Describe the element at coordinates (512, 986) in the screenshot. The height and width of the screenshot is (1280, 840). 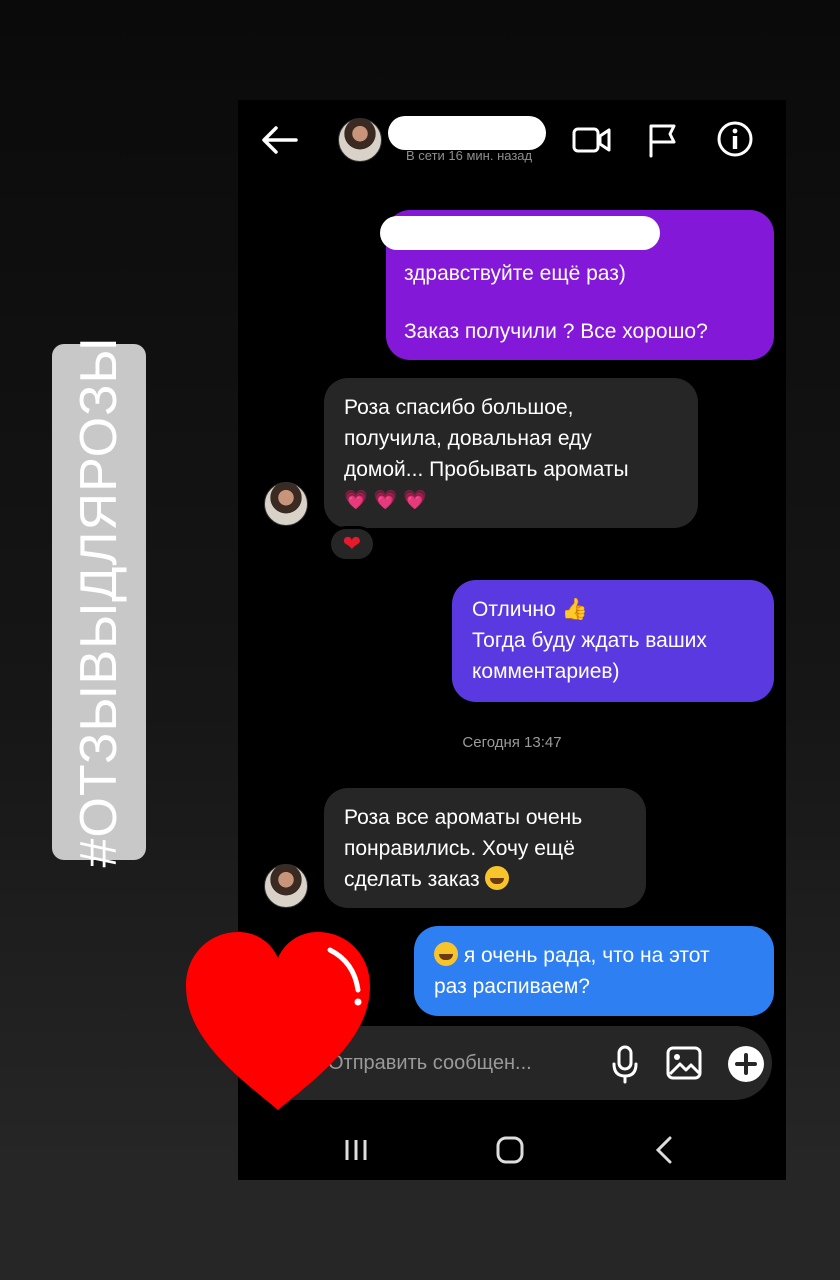
I see `message-text: раз распиваем?` at that location.